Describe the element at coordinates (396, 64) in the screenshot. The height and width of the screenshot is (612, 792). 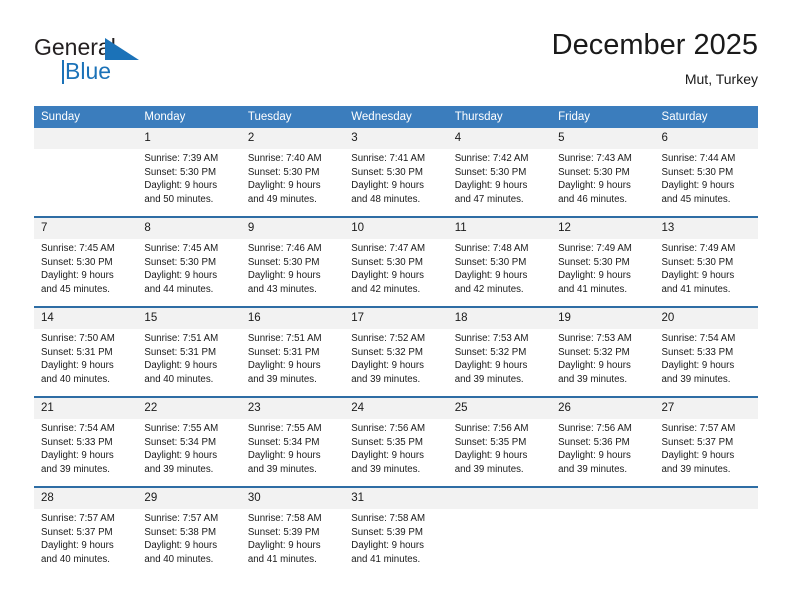
I see `page-header: General Blue December 2025 Mut, Turkey` at that location.